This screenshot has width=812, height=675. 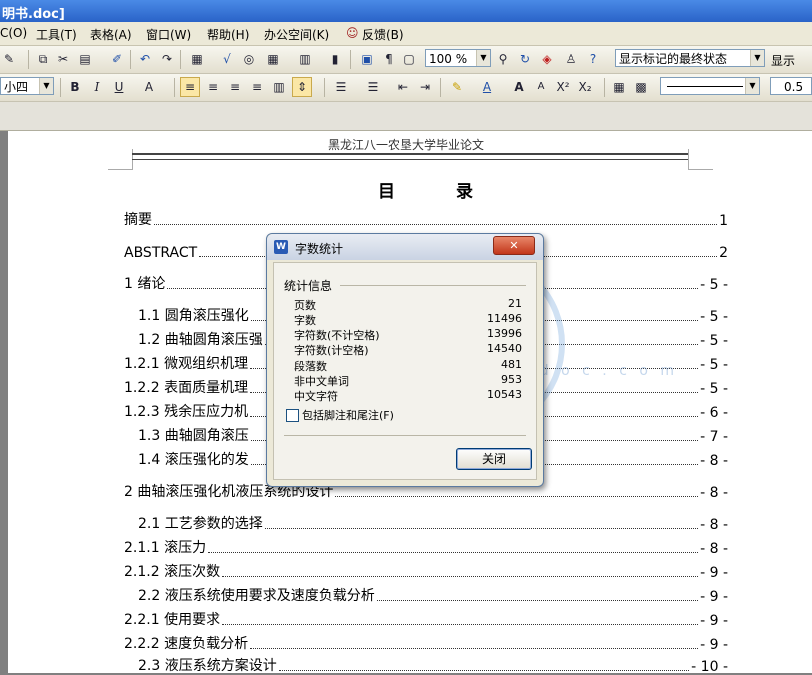 What do you see at coordinates (13, 33) in the screenshot?
I see `menu-format: C(O)` at bounding box center [13, 33].